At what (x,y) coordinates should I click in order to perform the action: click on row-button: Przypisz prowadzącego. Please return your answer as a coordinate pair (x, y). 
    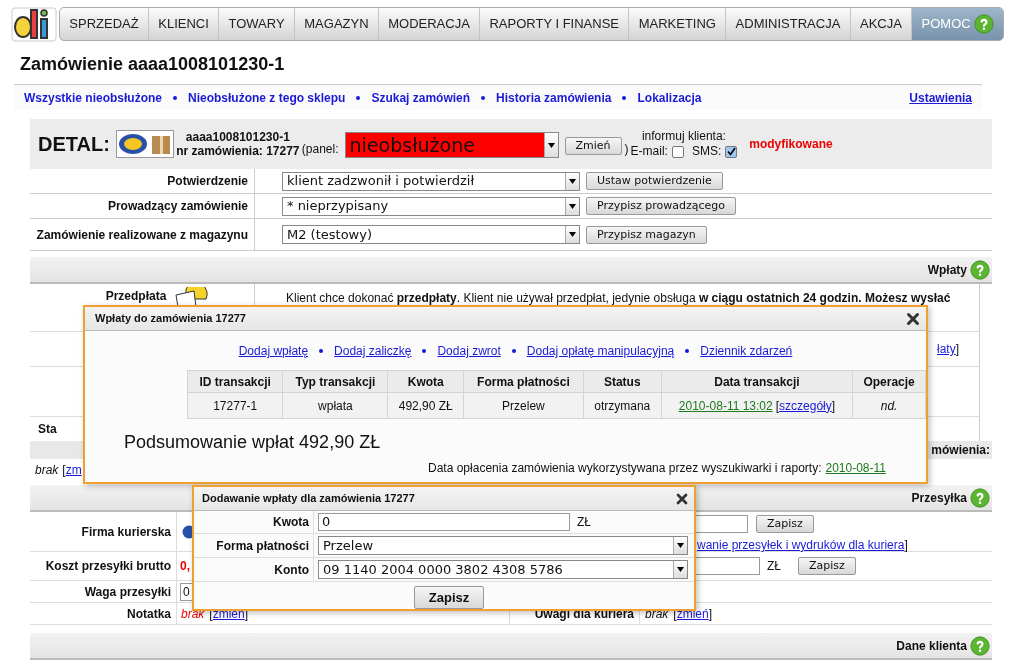
    Looking at the image, I should click on (661, 206).